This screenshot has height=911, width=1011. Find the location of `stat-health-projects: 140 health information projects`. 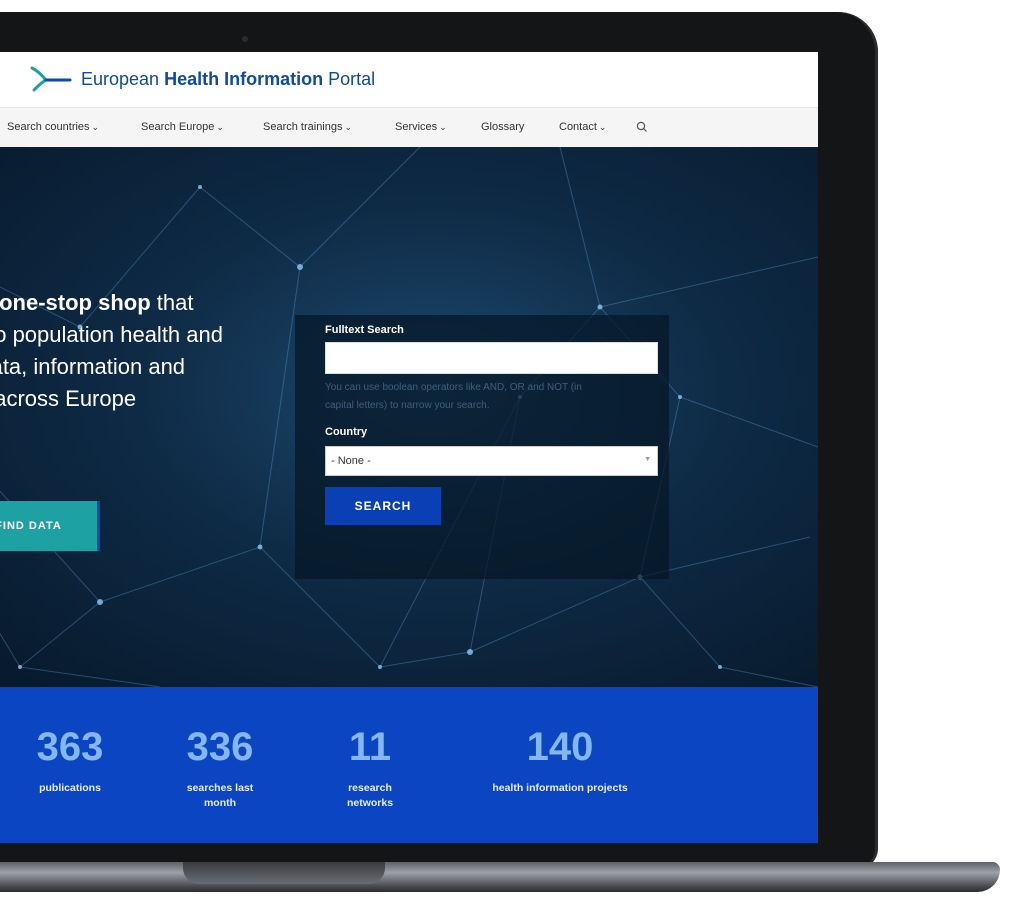

stat-health-projects: 140 health information projects is located at coordinates (560, 759).